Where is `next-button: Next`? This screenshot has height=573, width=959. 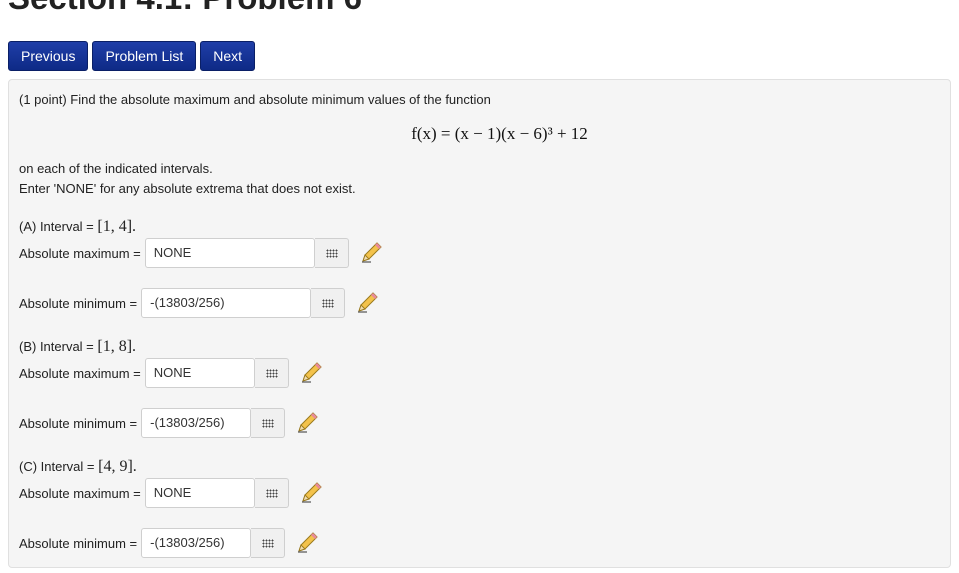 next-button: Next is located at coordinates (228, 56).